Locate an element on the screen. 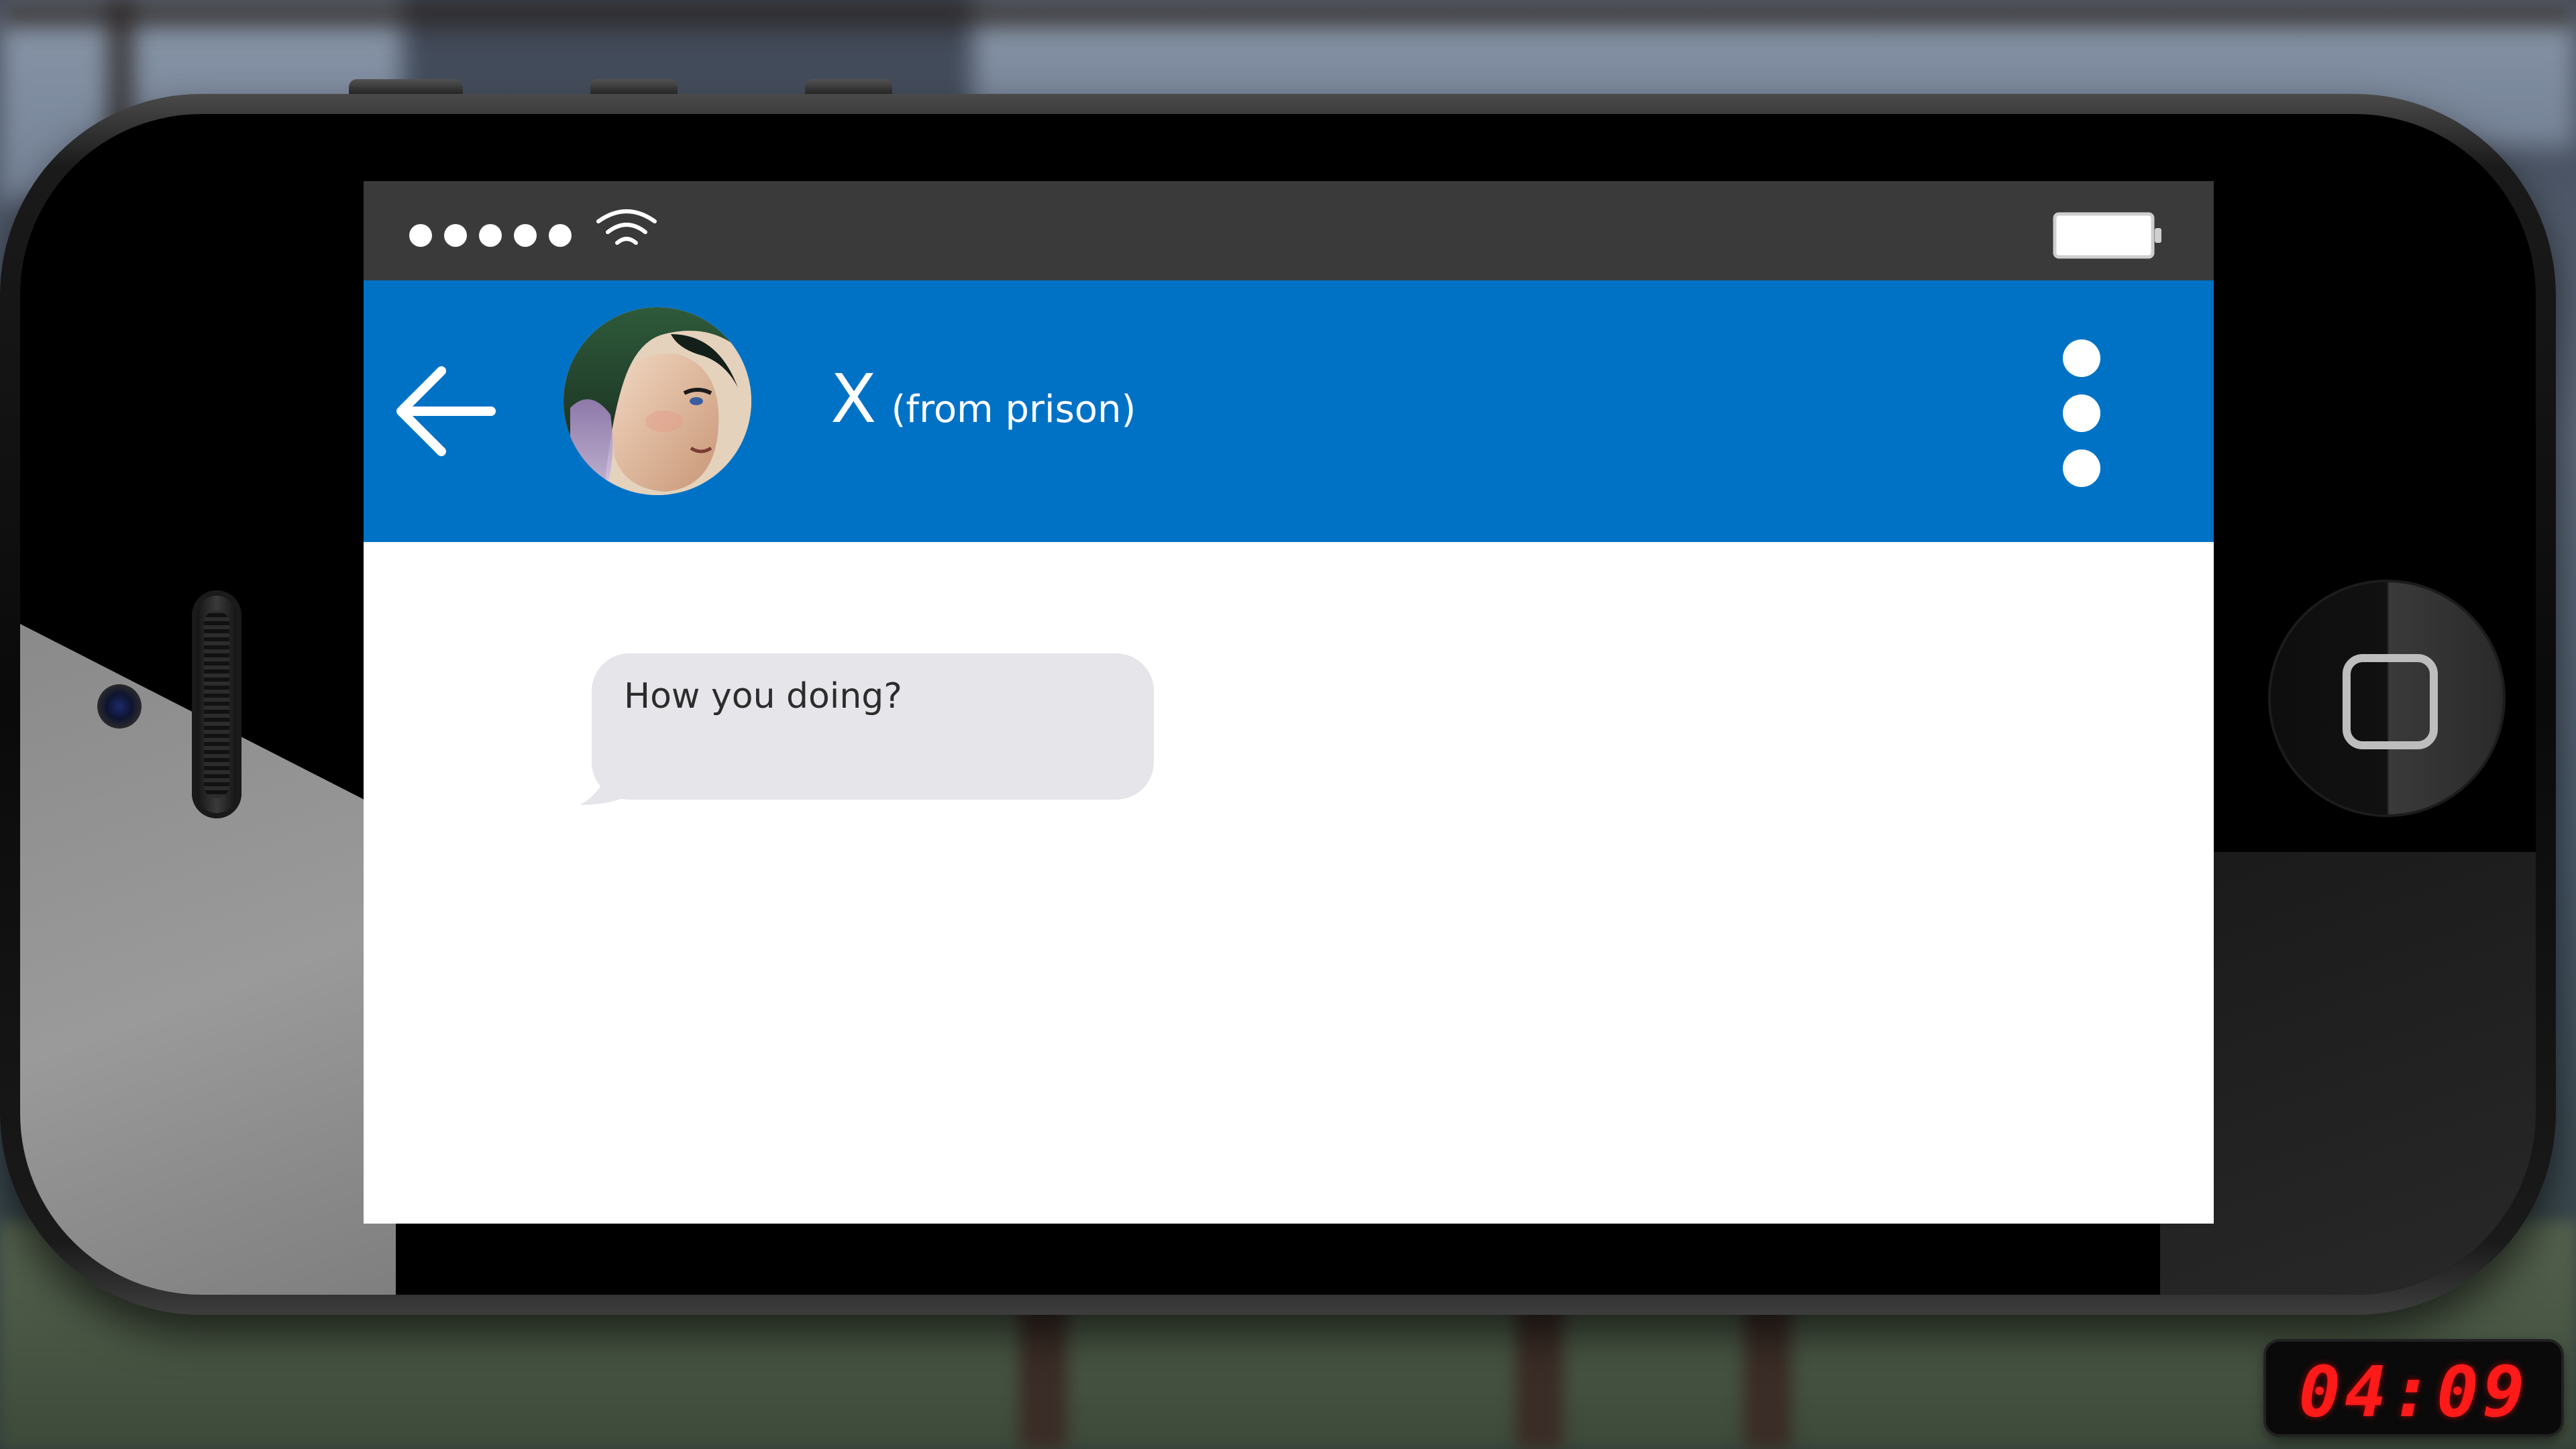  signal-strength-icon is located at coordinates (490, 235).